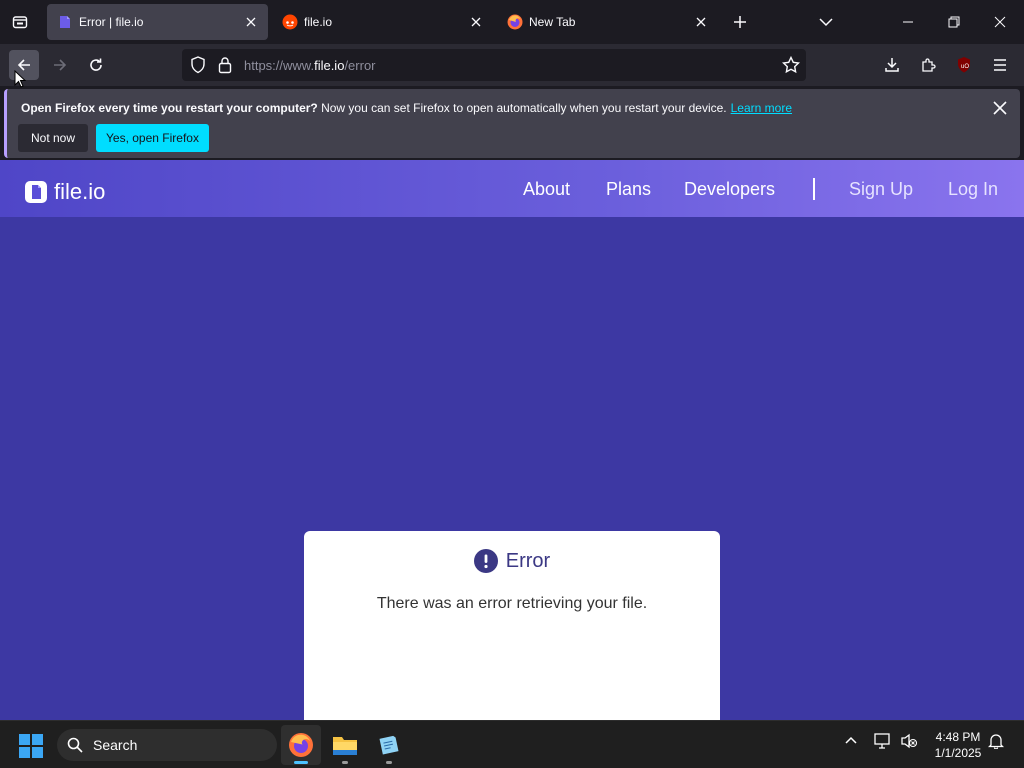  What do you see at coordinates (973, 189) in the screenshot?
I see `nav-log-in: Log In` at bounding box center [973, 189].